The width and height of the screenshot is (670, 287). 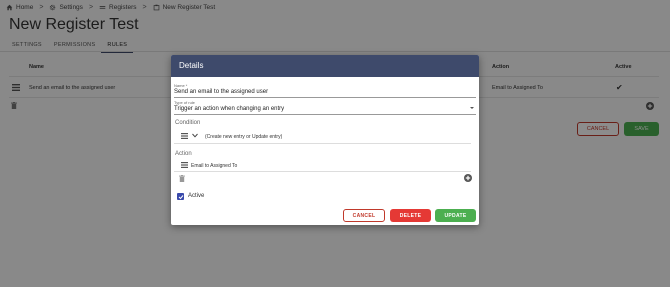 I want to click on active-checkbox, so click(x=180, y=196).